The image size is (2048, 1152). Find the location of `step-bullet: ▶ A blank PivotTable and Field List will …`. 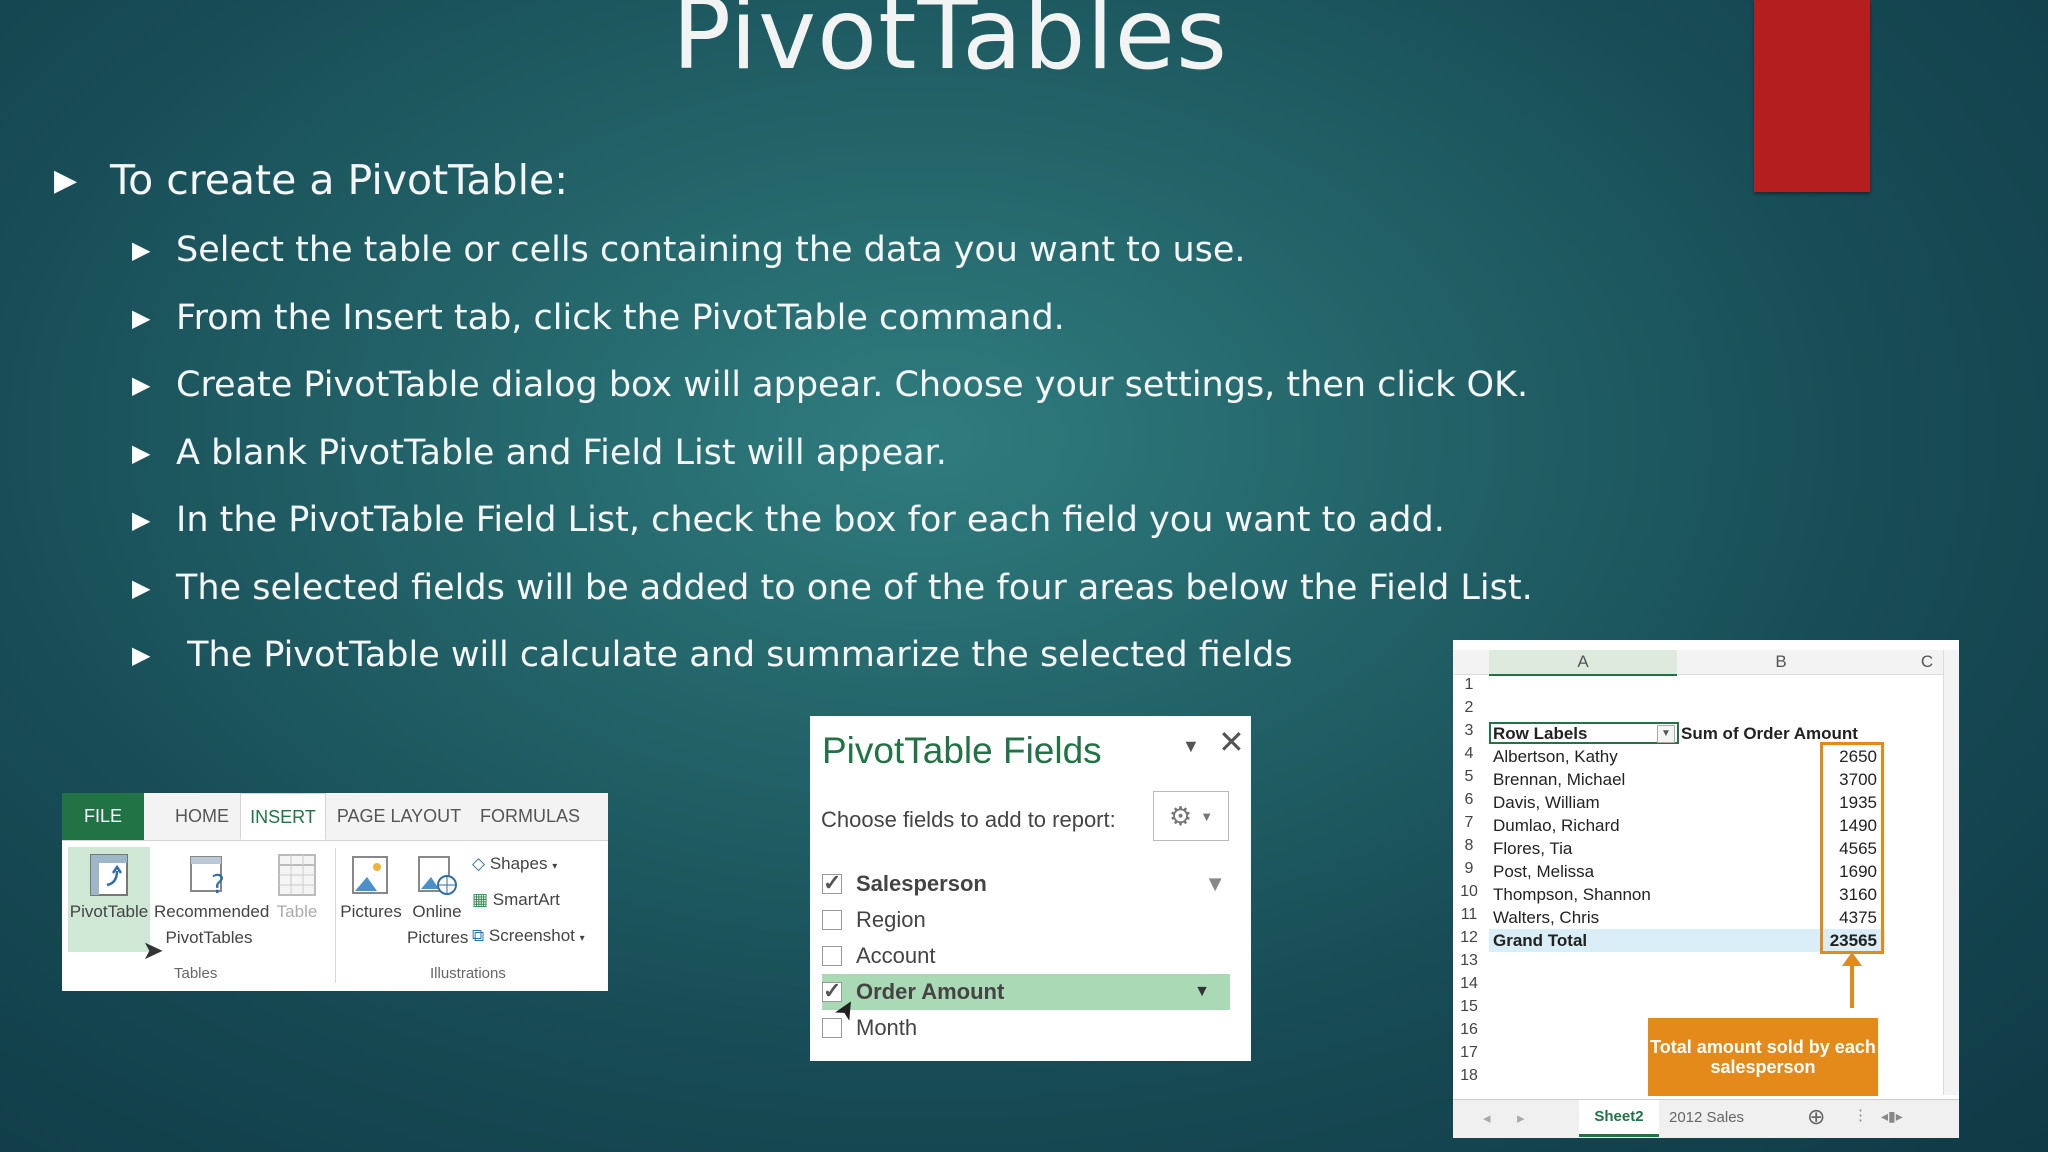

step-bullet: ▶ A blank PivotTable and Field List will … is located at coordinates (539, 453).